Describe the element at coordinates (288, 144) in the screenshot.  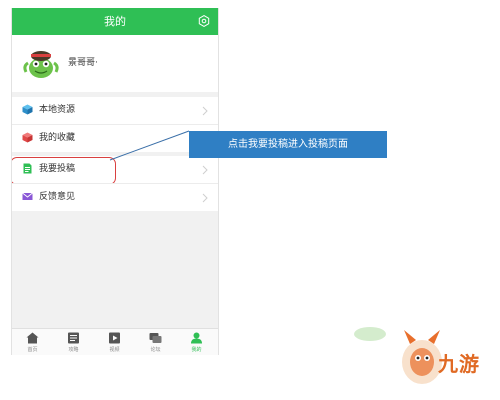
I see `instruction-callout: 点击我要投稿进入投稿页面` at that location.